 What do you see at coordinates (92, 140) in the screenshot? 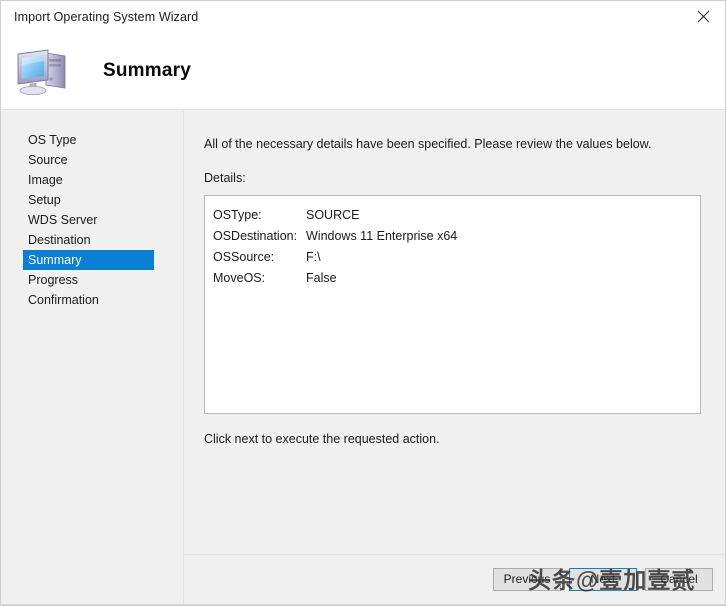
I see `sidebar-item-os-type: OS Type` at bounding box center [92, 140].